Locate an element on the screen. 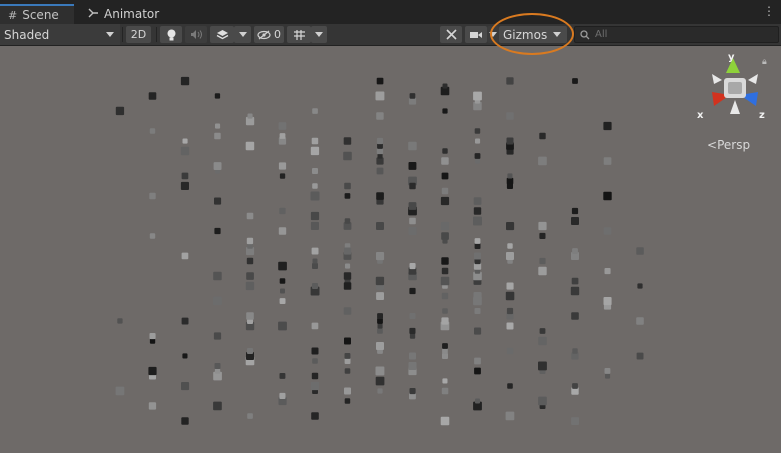  audio-icon is located at coordinates (196, 34).